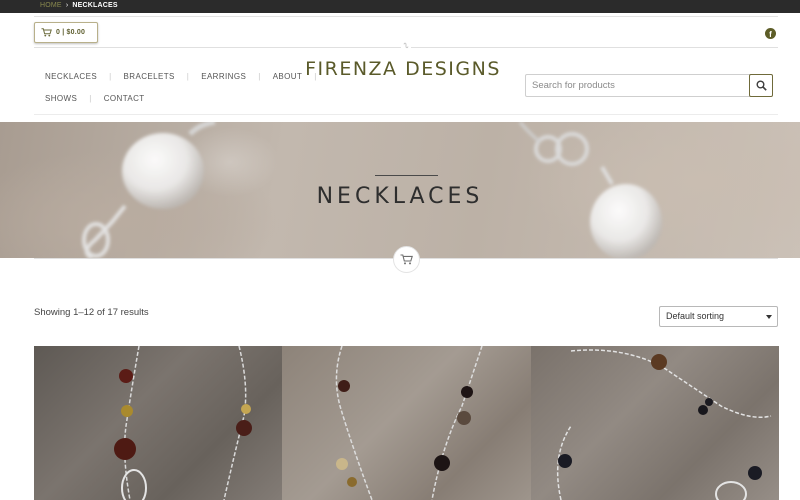 The image size is (800, 500). I want to click on nav-item-earrings: EARRINGS, so click(223, 76).